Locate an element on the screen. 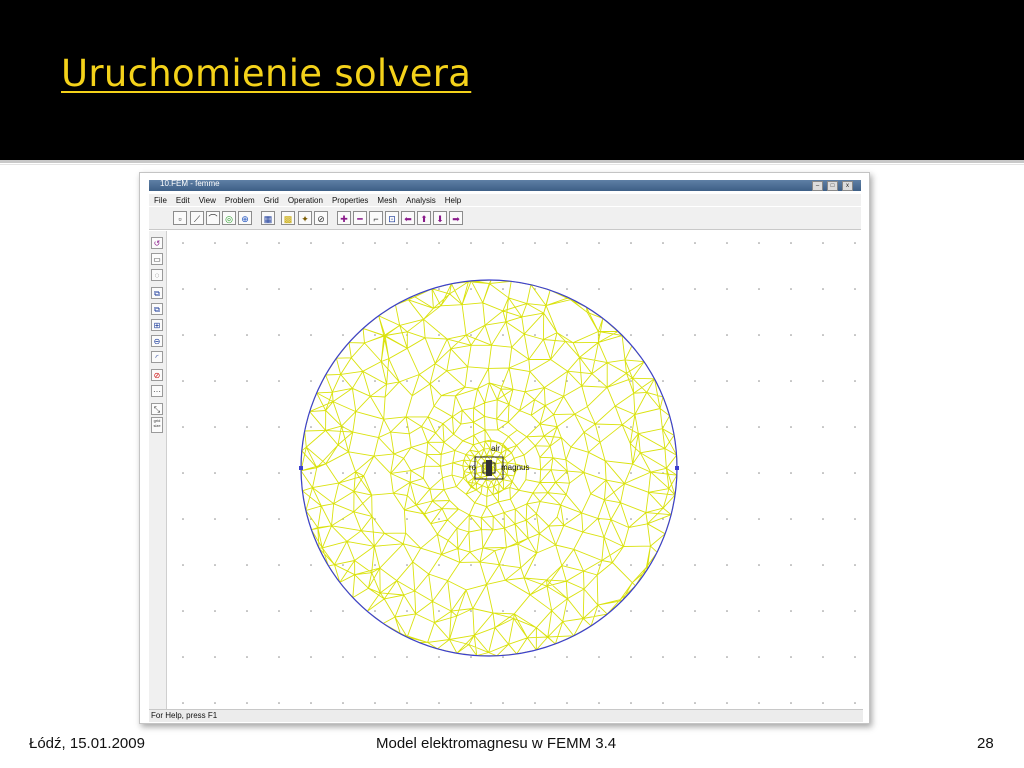 This screenshot has height=768, width=1024. main-toolbar: ▫ ⟋ ⌒ ◎ ⊕ ▦ ▩ ✦ ⊘ ✚ ━ ⌐ ⊡ ⬅ ⬆ ⬇ ➡ is located at coordinates (505, 218).